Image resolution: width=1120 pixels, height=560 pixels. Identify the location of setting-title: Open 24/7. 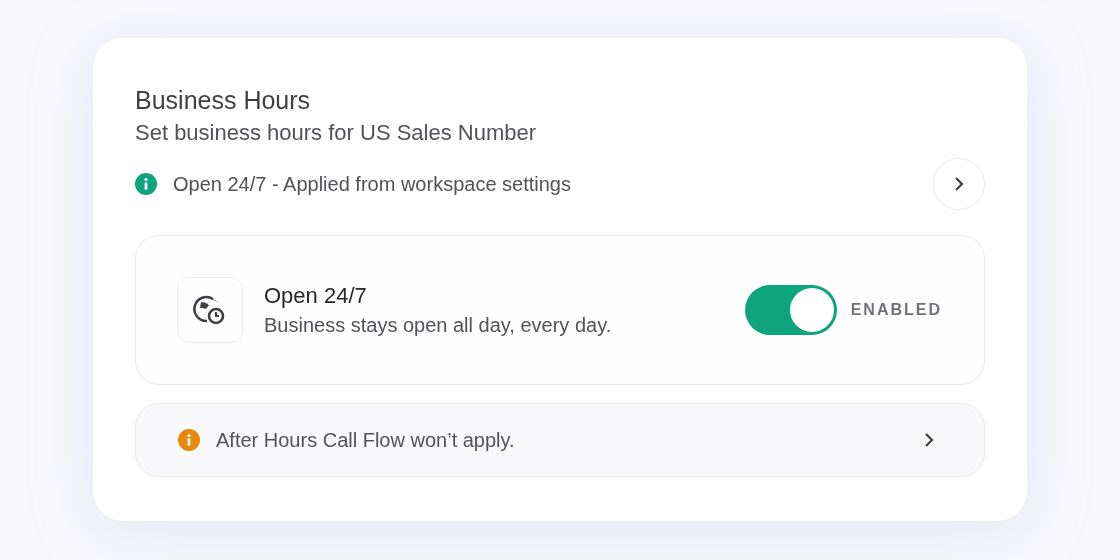
(316, 296).